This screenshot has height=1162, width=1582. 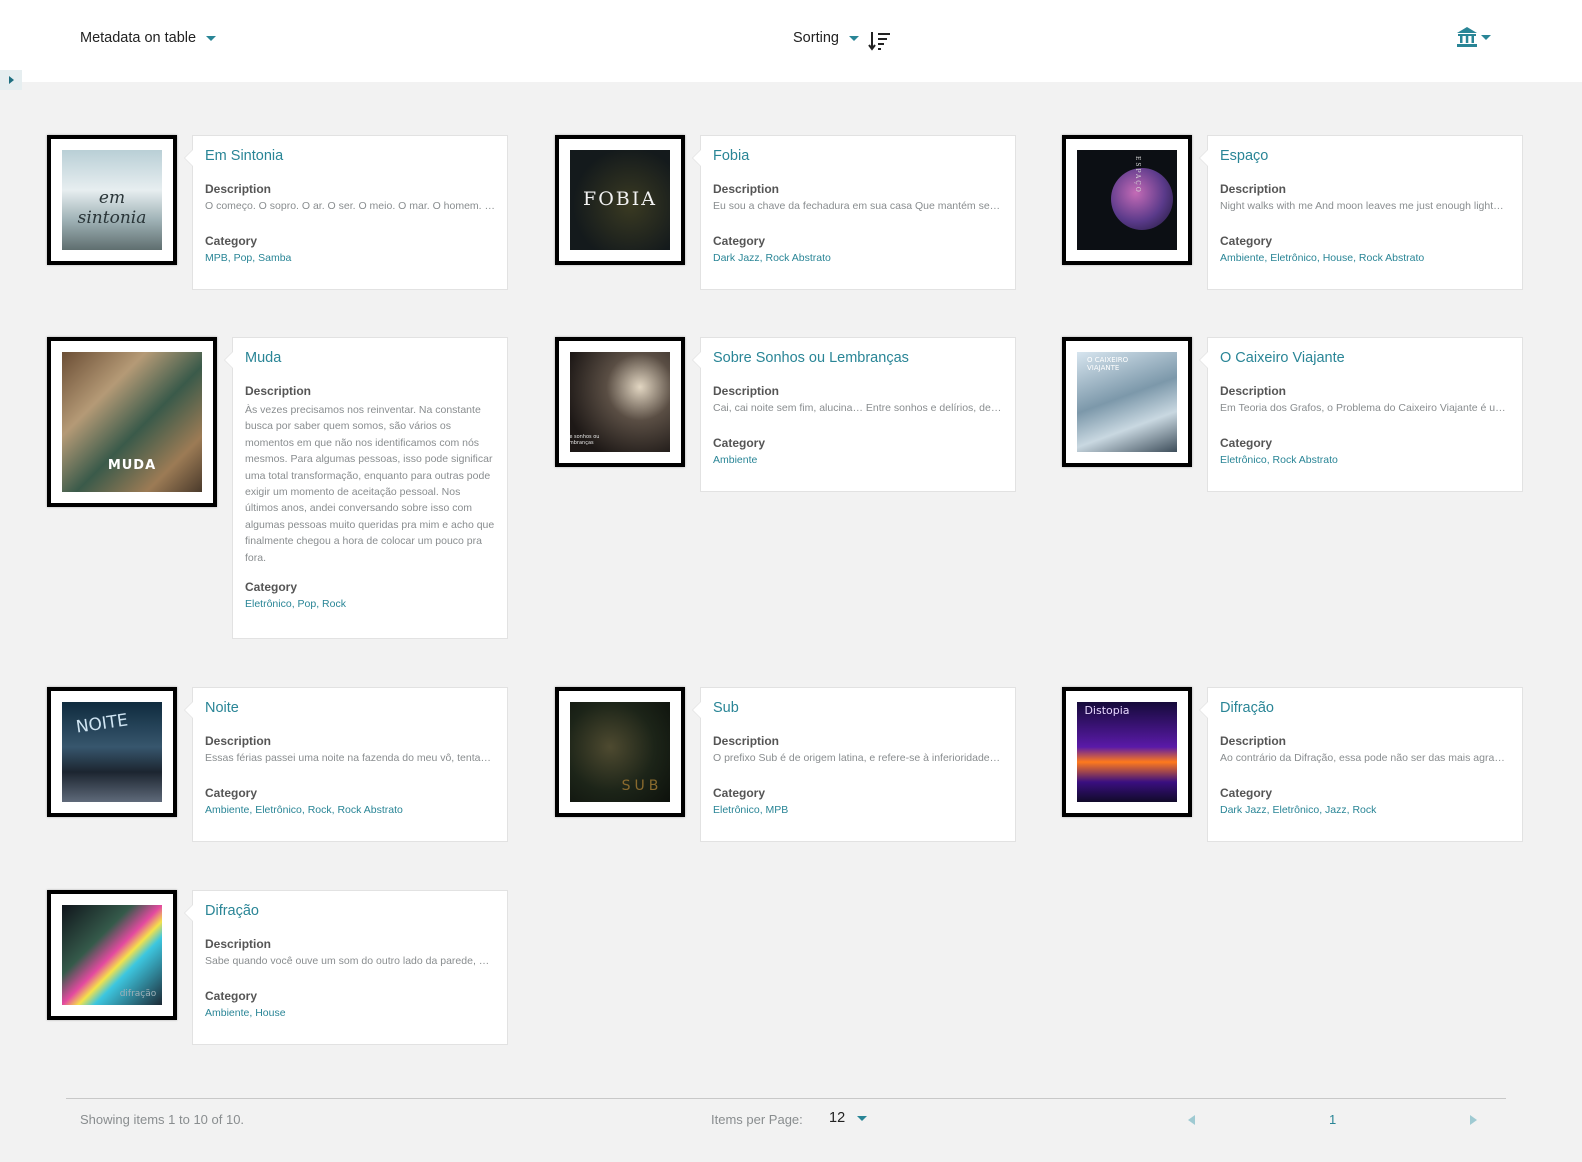 What do you see at coordinates (858, 156) in the screenshot?
I see `item-title: Fobia` at bounding box center [858, 156].